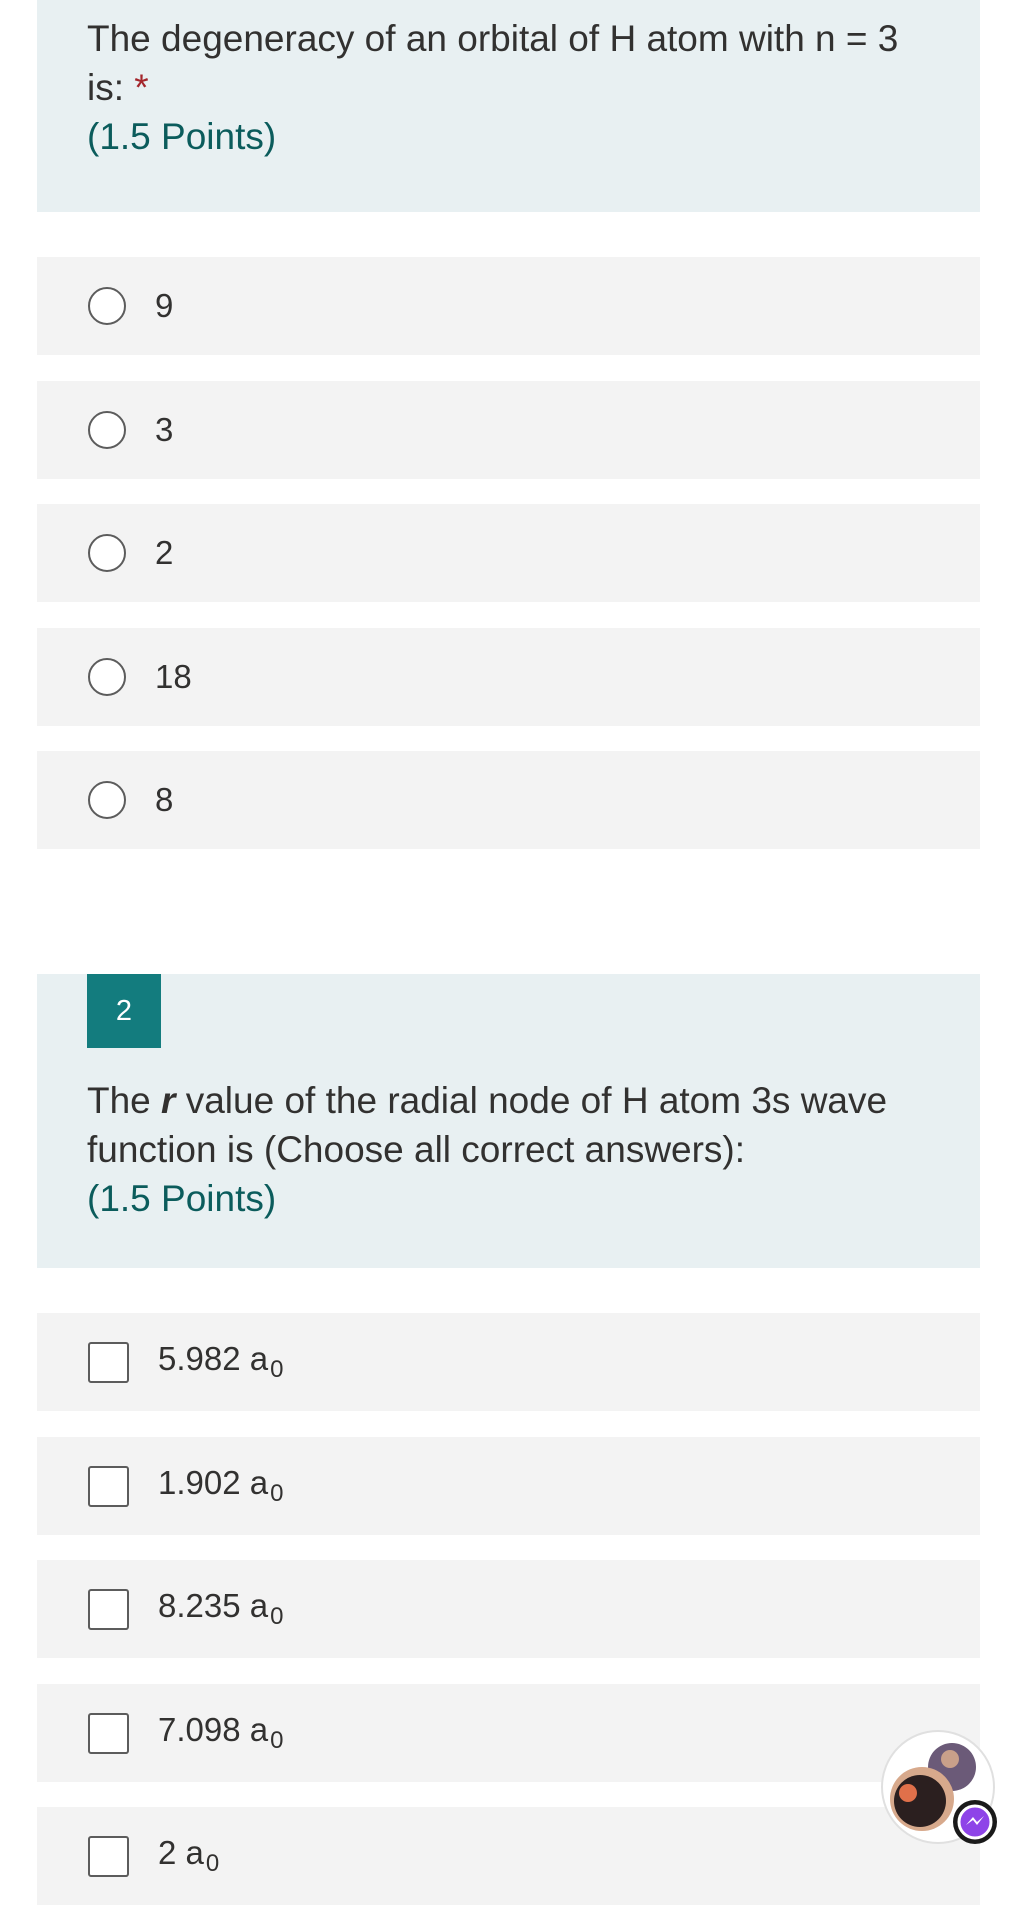 The height and width of the screenshot is (1920, 1016). What do you see at coordinates (168, 1100) in the screenshot?
I see `question-2-title-variable: r` at bounding box center [168, 1100].